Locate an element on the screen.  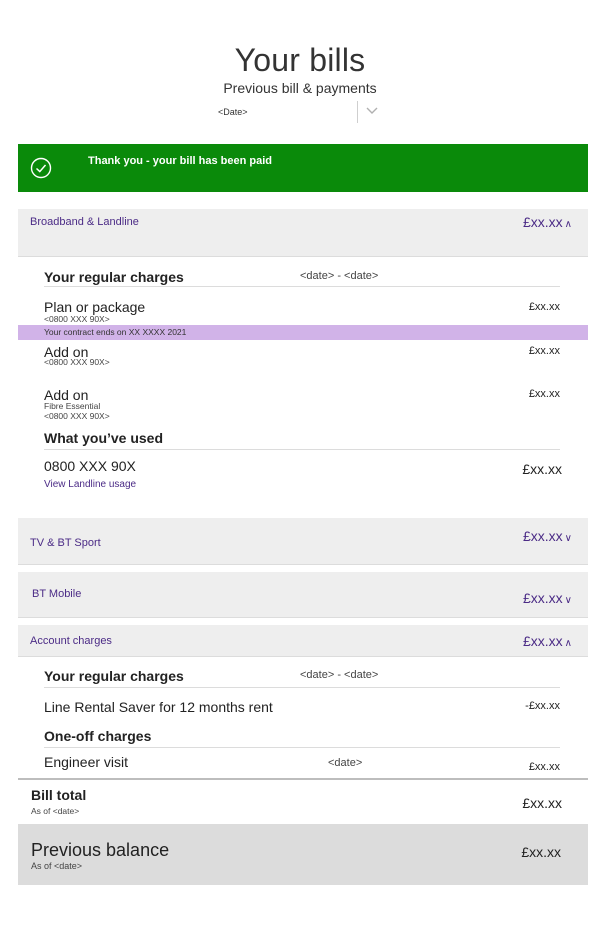
bill-total-amount: £xx.xx is located at coordinates (542, 803).